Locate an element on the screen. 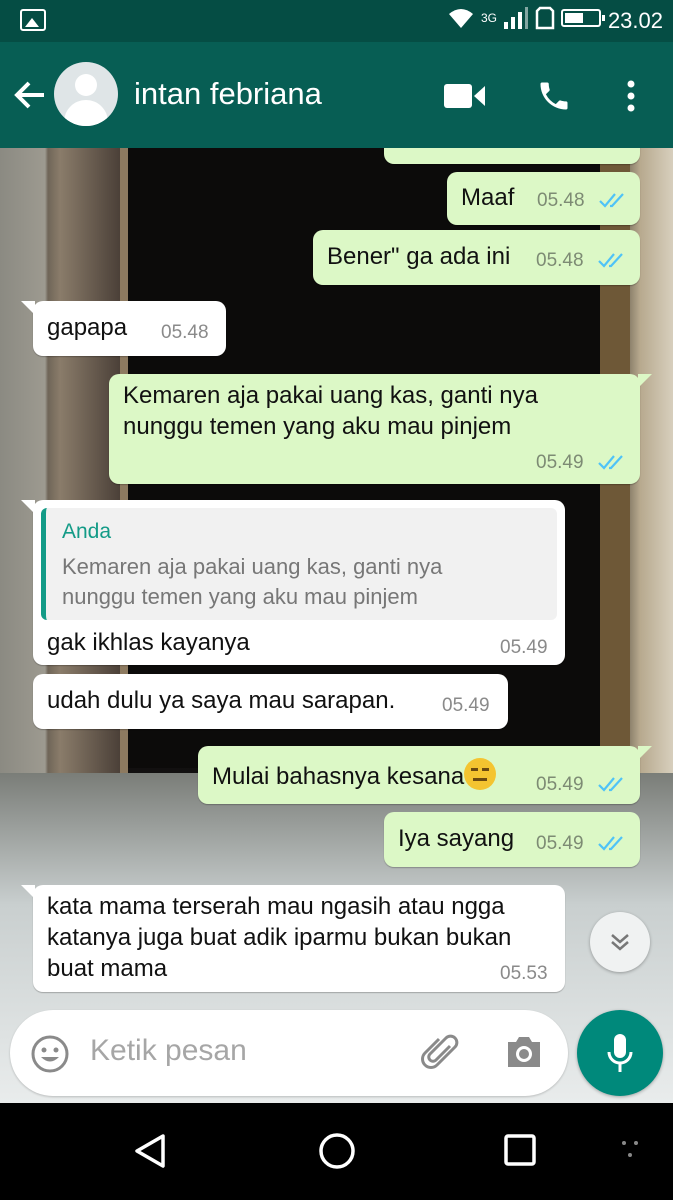 This screenshot has width=673, height=1200. wifi-icon is located at coordinates (460, 18).